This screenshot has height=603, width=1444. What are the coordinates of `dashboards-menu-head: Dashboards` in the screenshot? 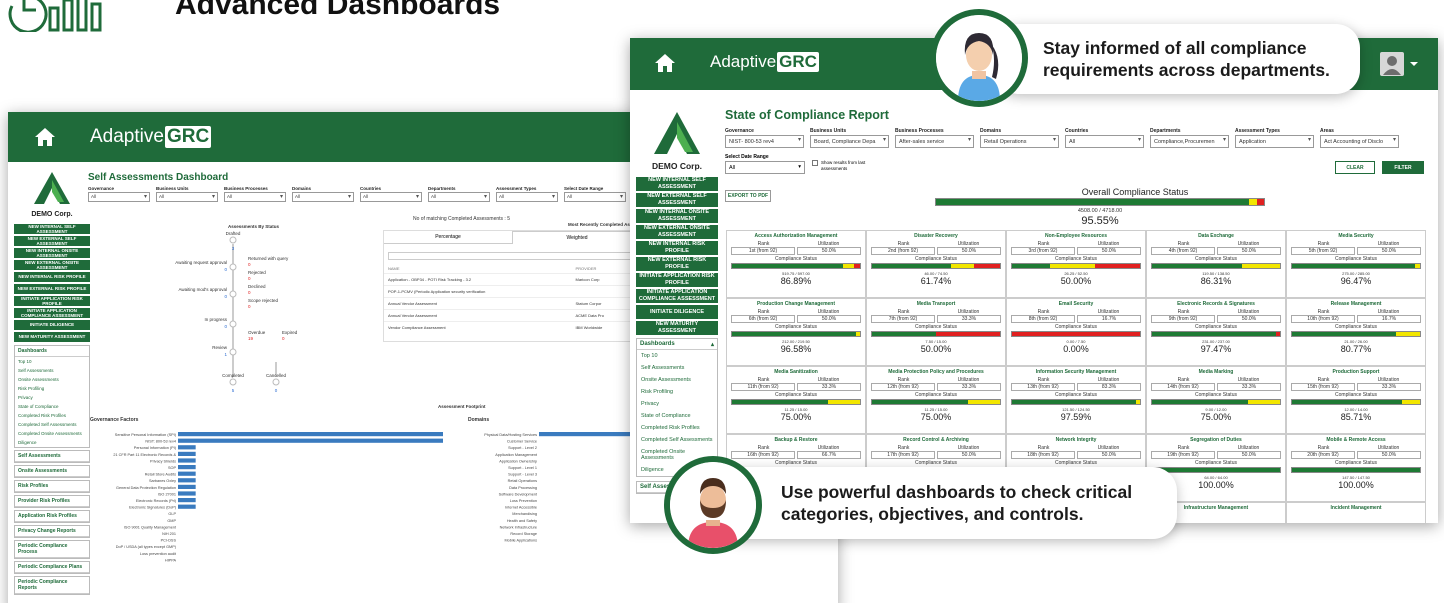 It's located at (52, 351).